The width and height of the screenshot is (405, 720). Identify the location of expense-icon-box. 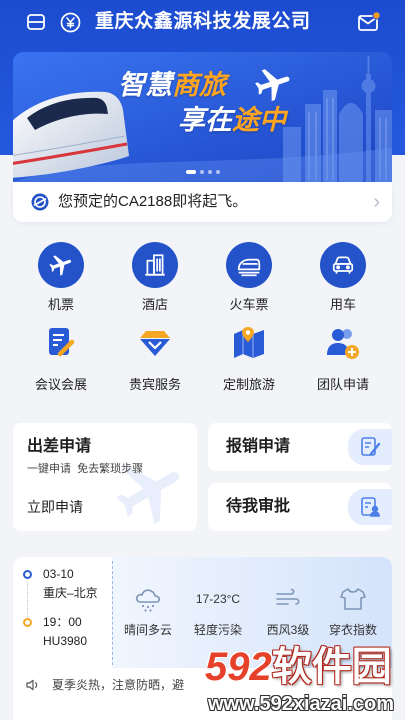
(370, 447).